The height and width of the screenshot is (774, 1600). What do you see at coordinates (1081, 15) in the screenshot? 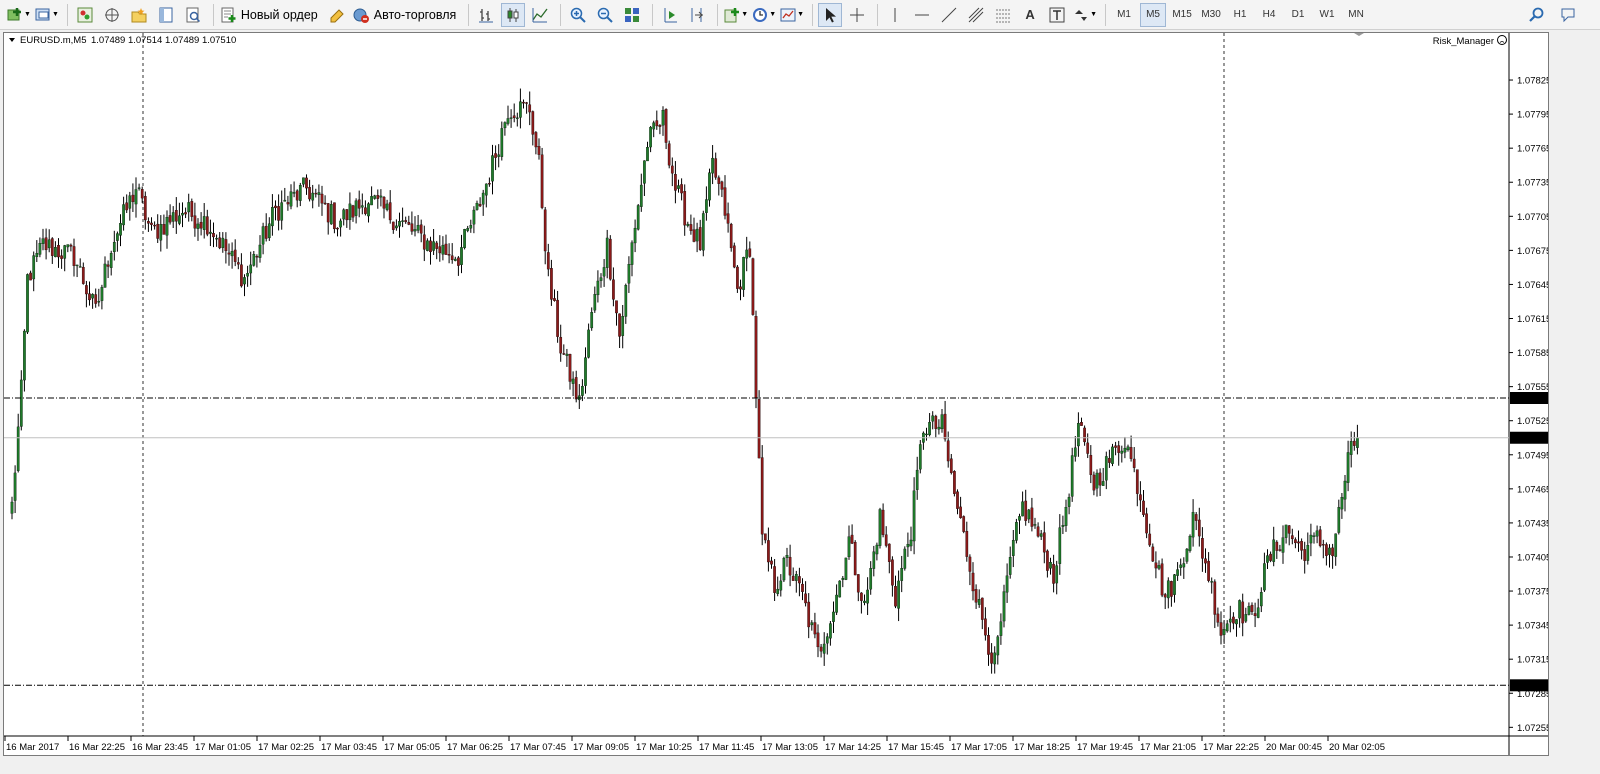
I see `arrows-icon` at bounding box center [1081, 15].